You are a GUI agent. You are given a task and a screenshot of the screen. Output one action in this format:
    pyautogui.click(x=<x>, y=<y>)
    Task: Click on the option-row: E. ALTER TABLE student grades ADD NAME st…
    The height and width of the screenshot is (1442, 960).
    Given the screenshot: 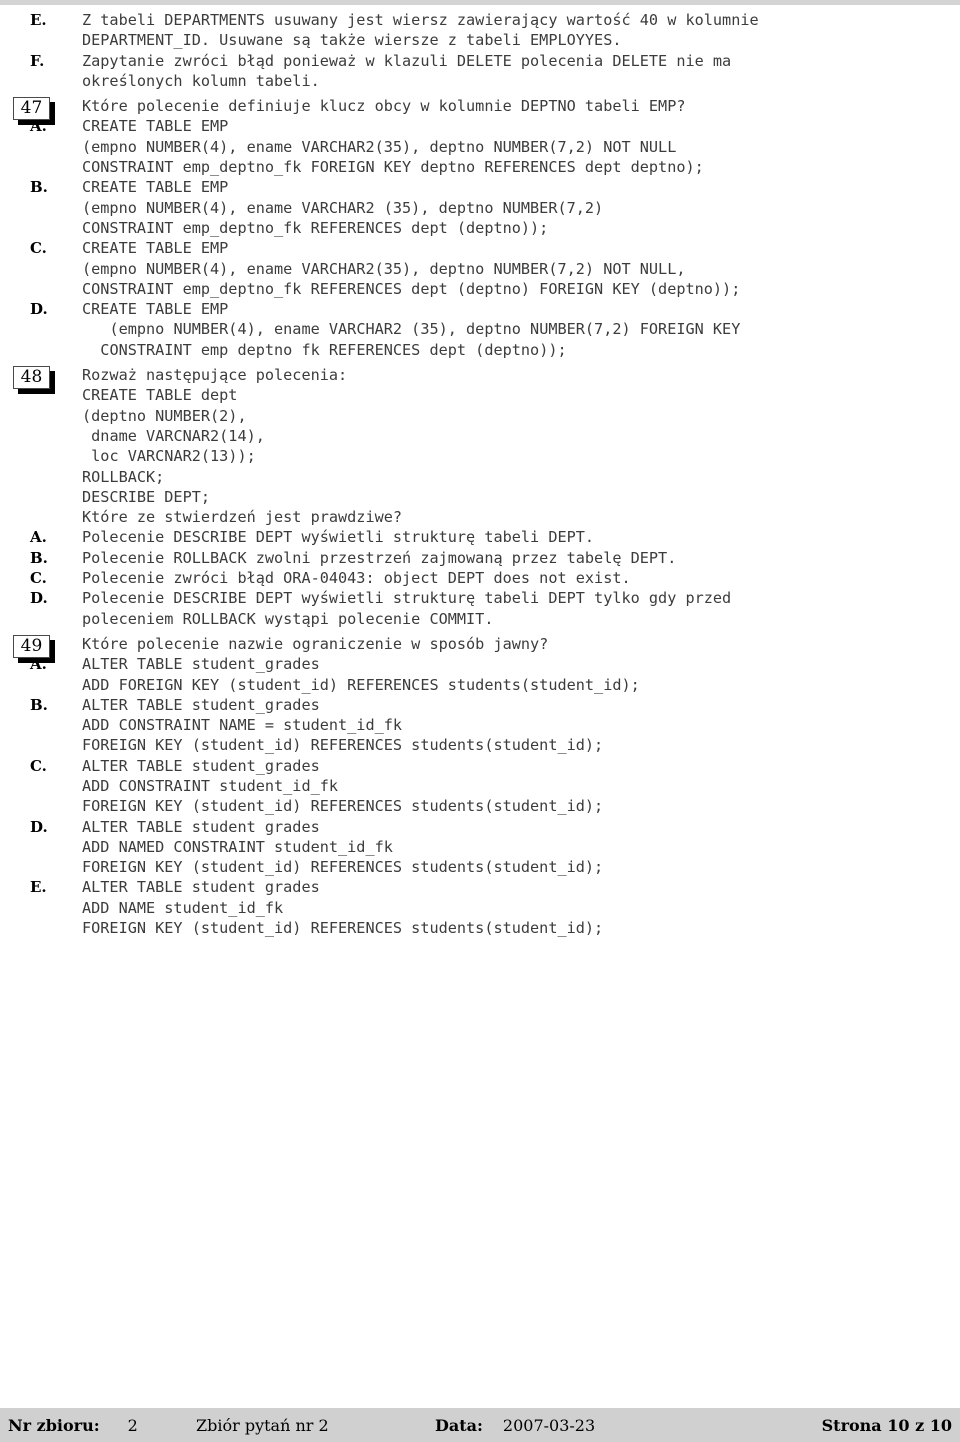 What is the action you would take?
    pyautogui.click(x=480, y=907)
    